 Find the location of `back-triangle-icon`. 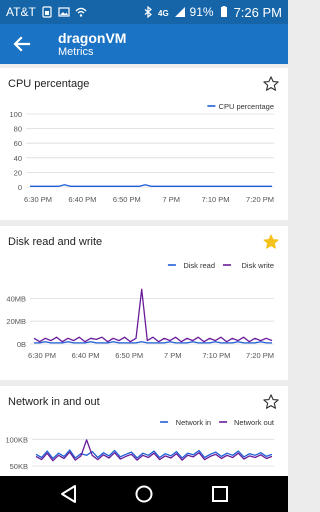

back-triangle-icon is located at coordinates (69, 494).